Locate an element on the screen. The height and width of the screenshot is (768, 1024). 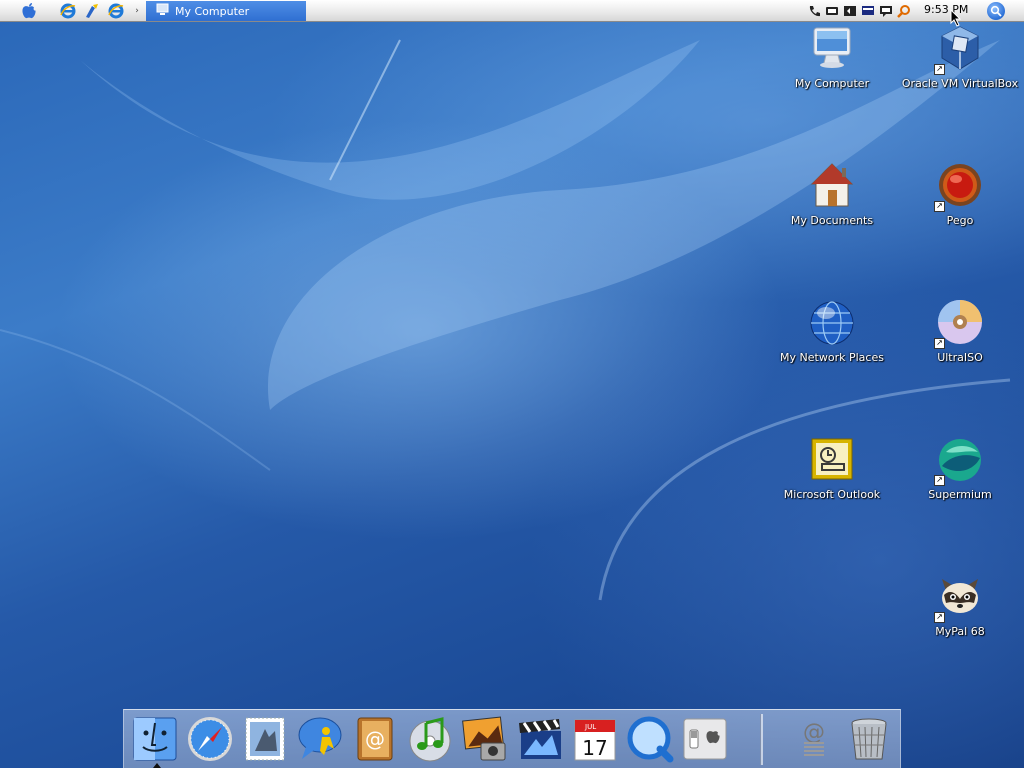
desktop-icon-my-documents: My Documents is located at coordinates (832, 194).